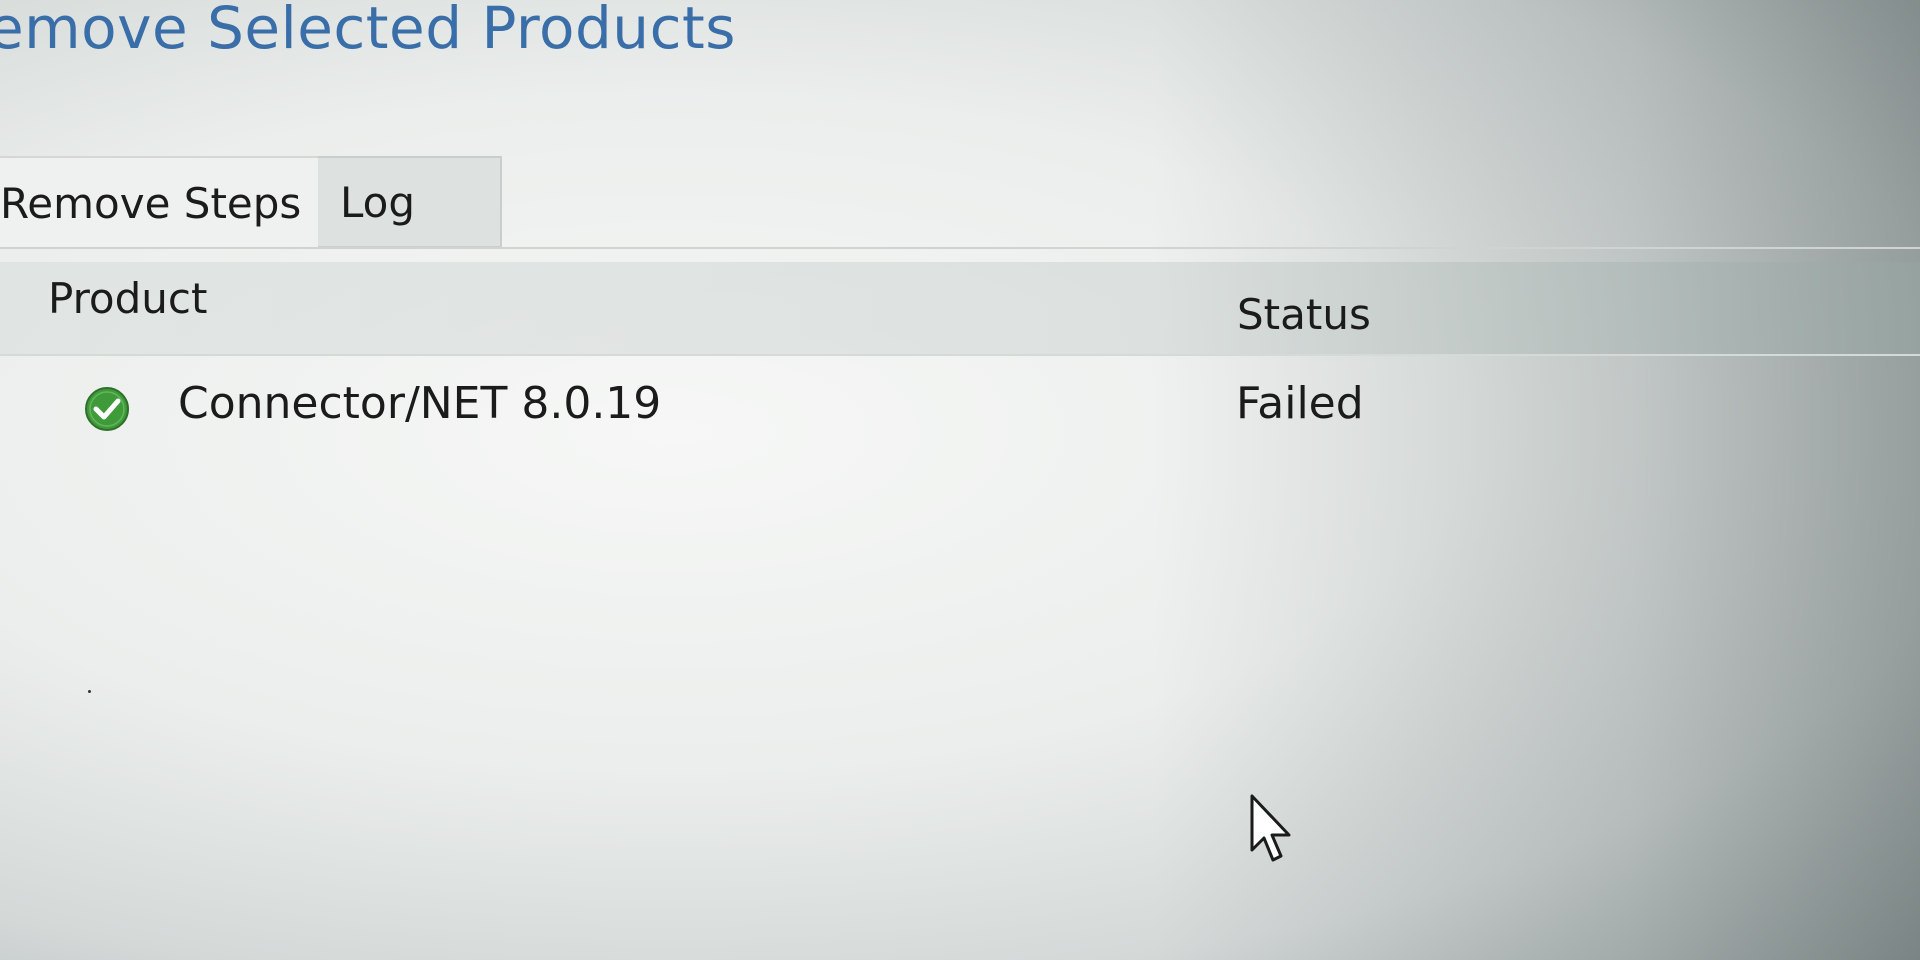 The height and width of the screenshot is (960, 1920). What do you see at coordinates (1270, 828) in the screenshot?
I see `mouse-pointer-icon` at bounding box center [1270, 828].